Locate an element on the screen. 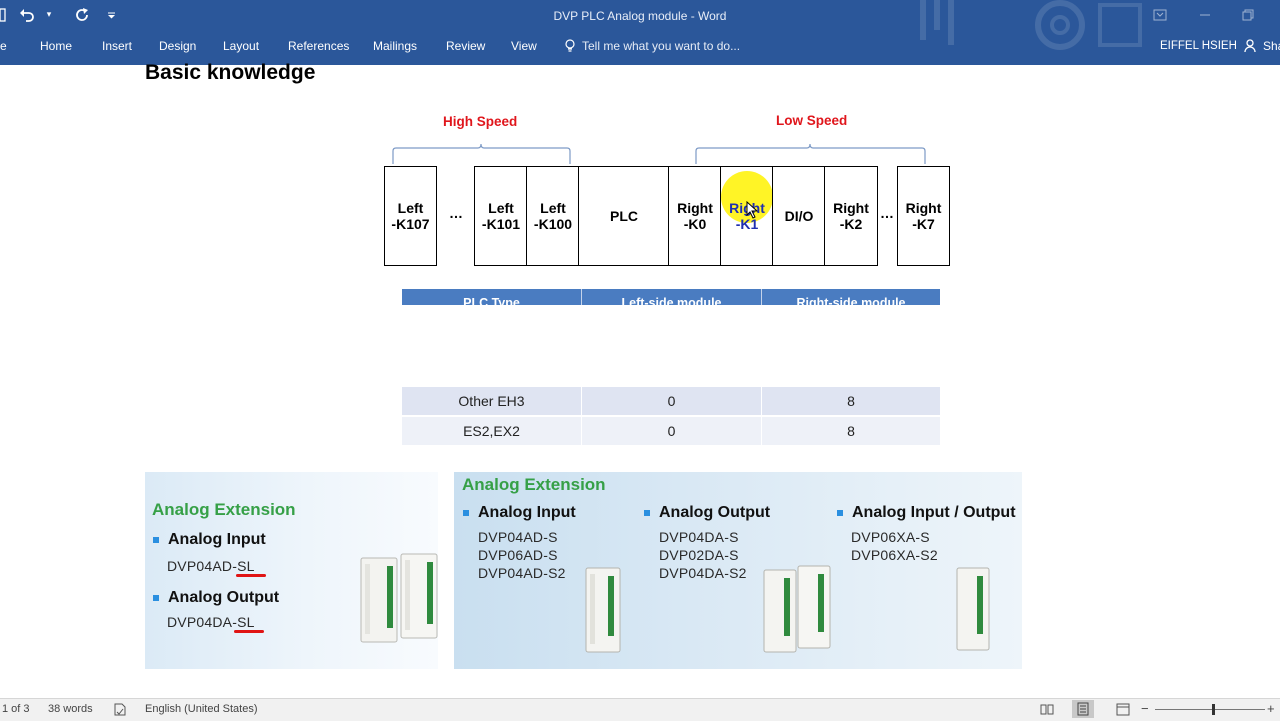 The image size is (1280, 721). analog-input-model: DVP04AD-SL is located at coordinates (211, 566).